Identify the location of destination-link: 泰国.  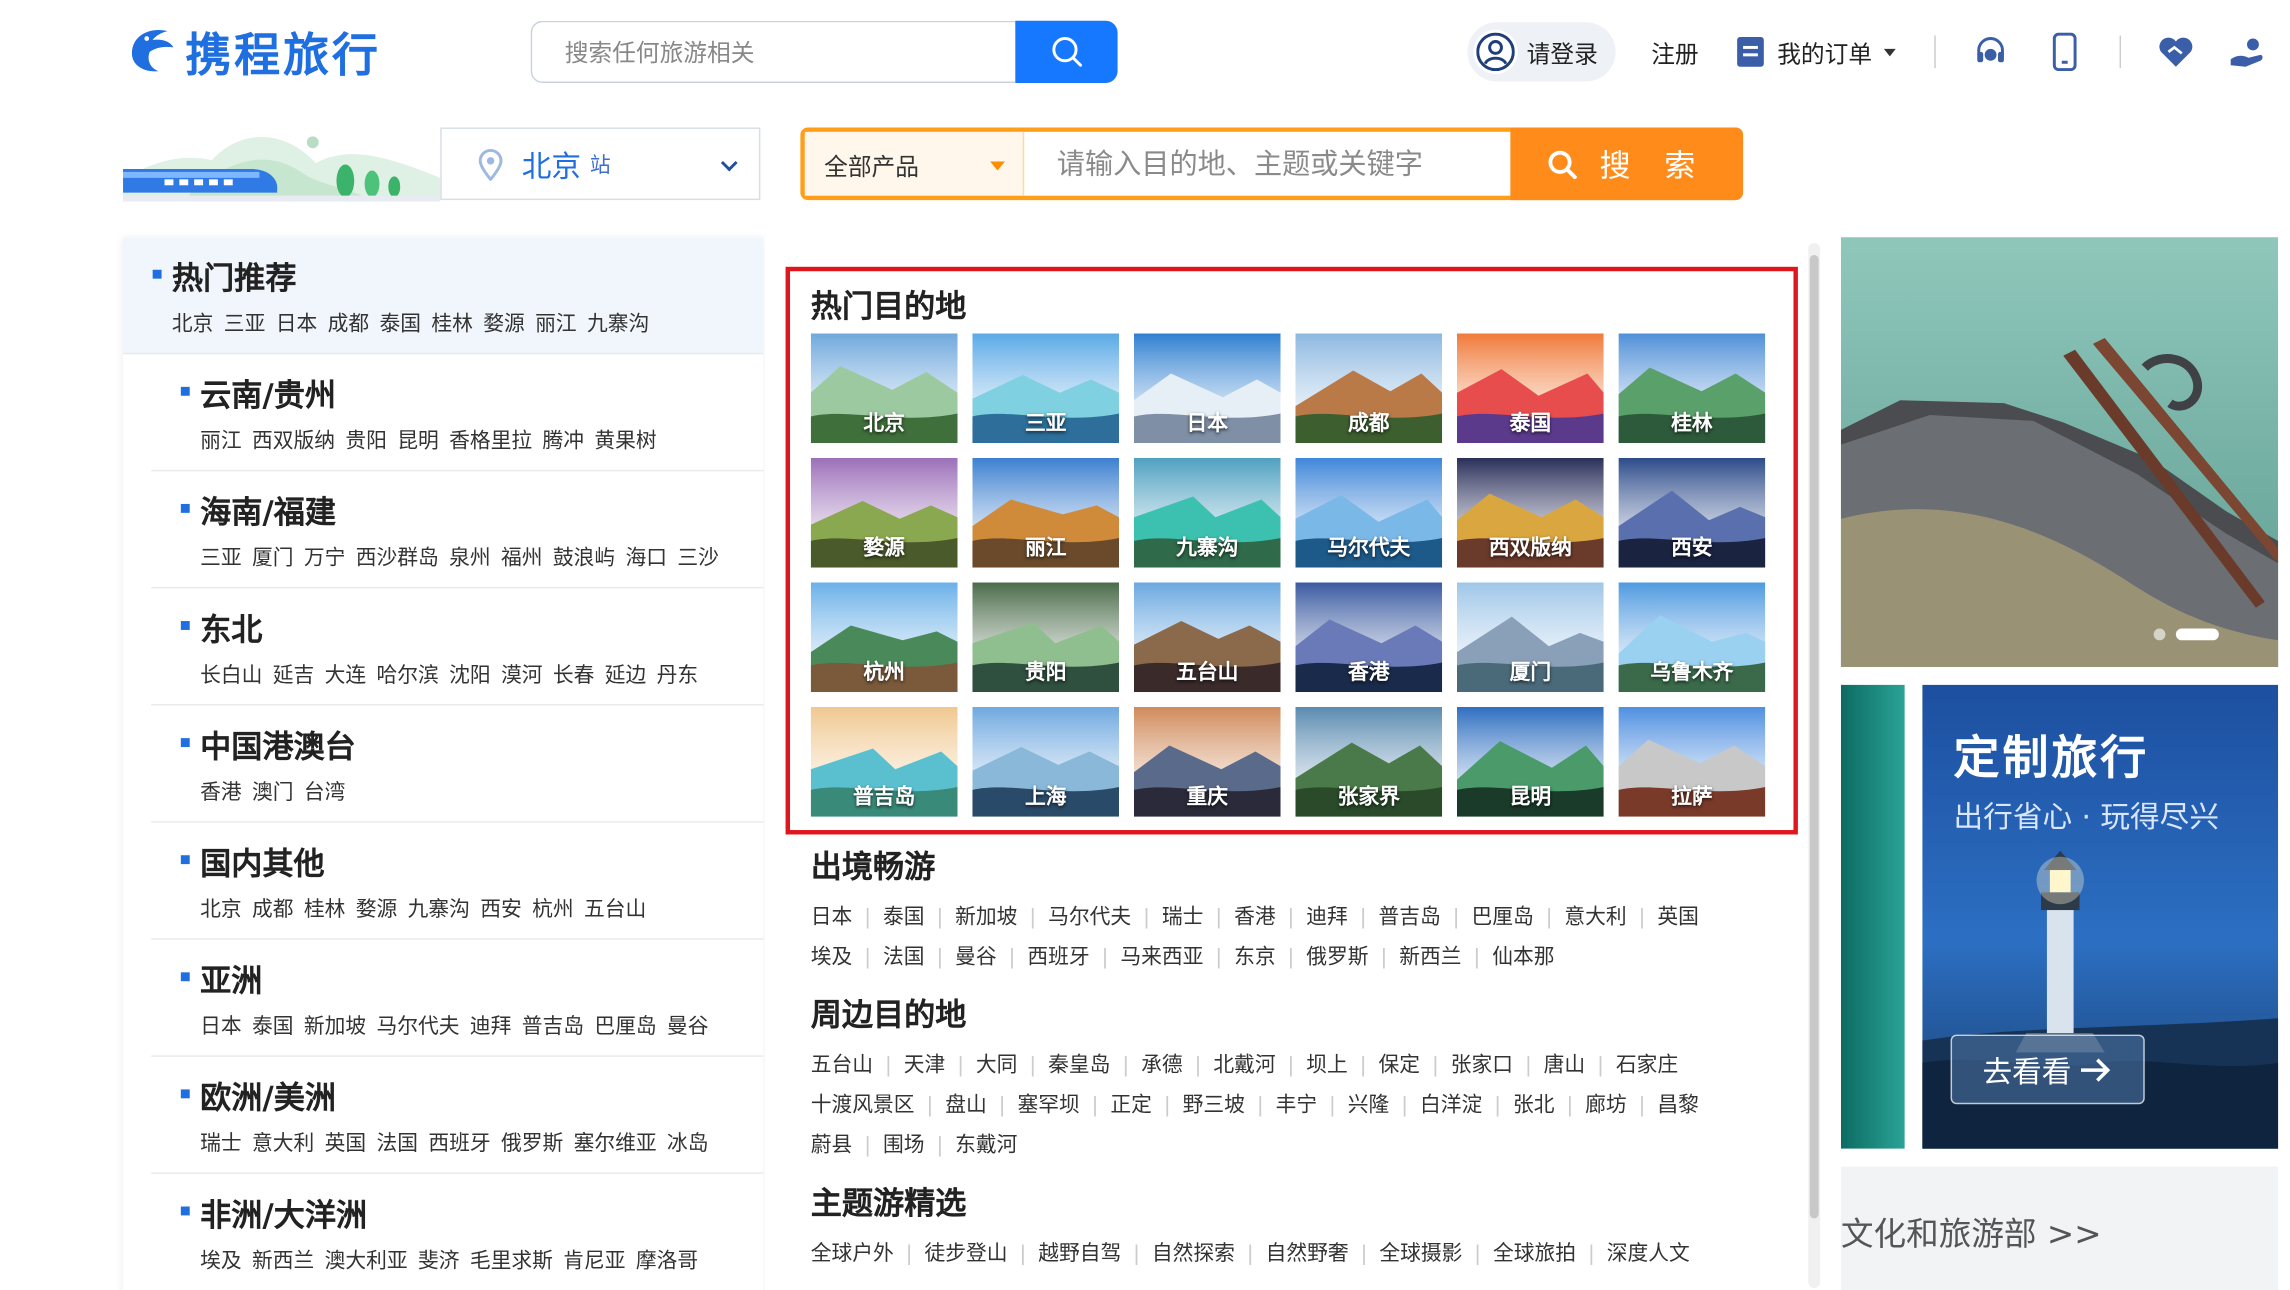
(904, 918).